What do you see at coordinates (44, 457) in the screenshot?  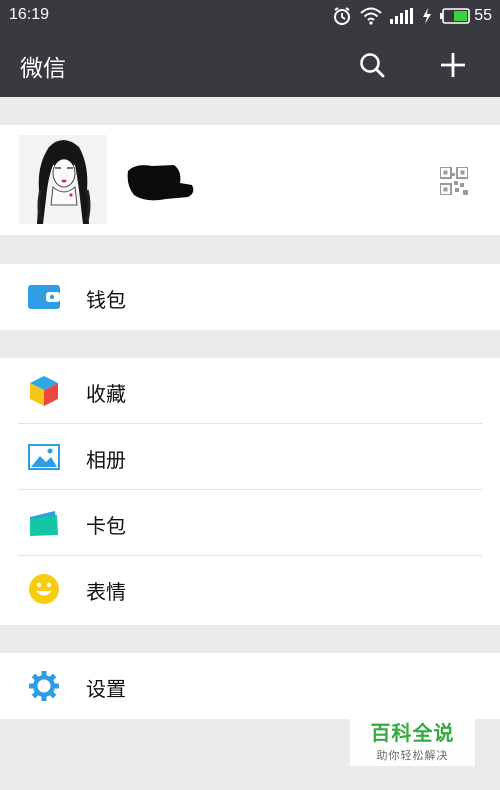 I see `album-icon` at bounding box center [44, 457].